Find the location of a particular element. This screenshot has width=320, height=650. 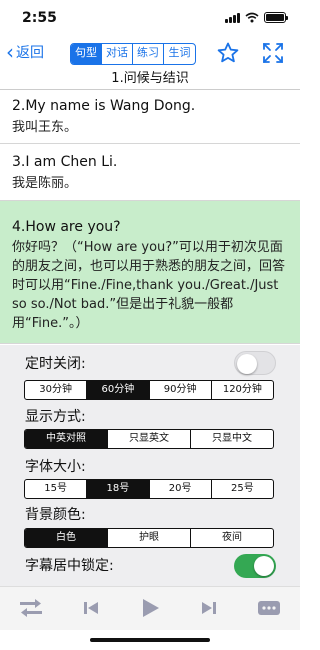

display-option-bilingual: 中英对照 is located at coordinates (66, 439).